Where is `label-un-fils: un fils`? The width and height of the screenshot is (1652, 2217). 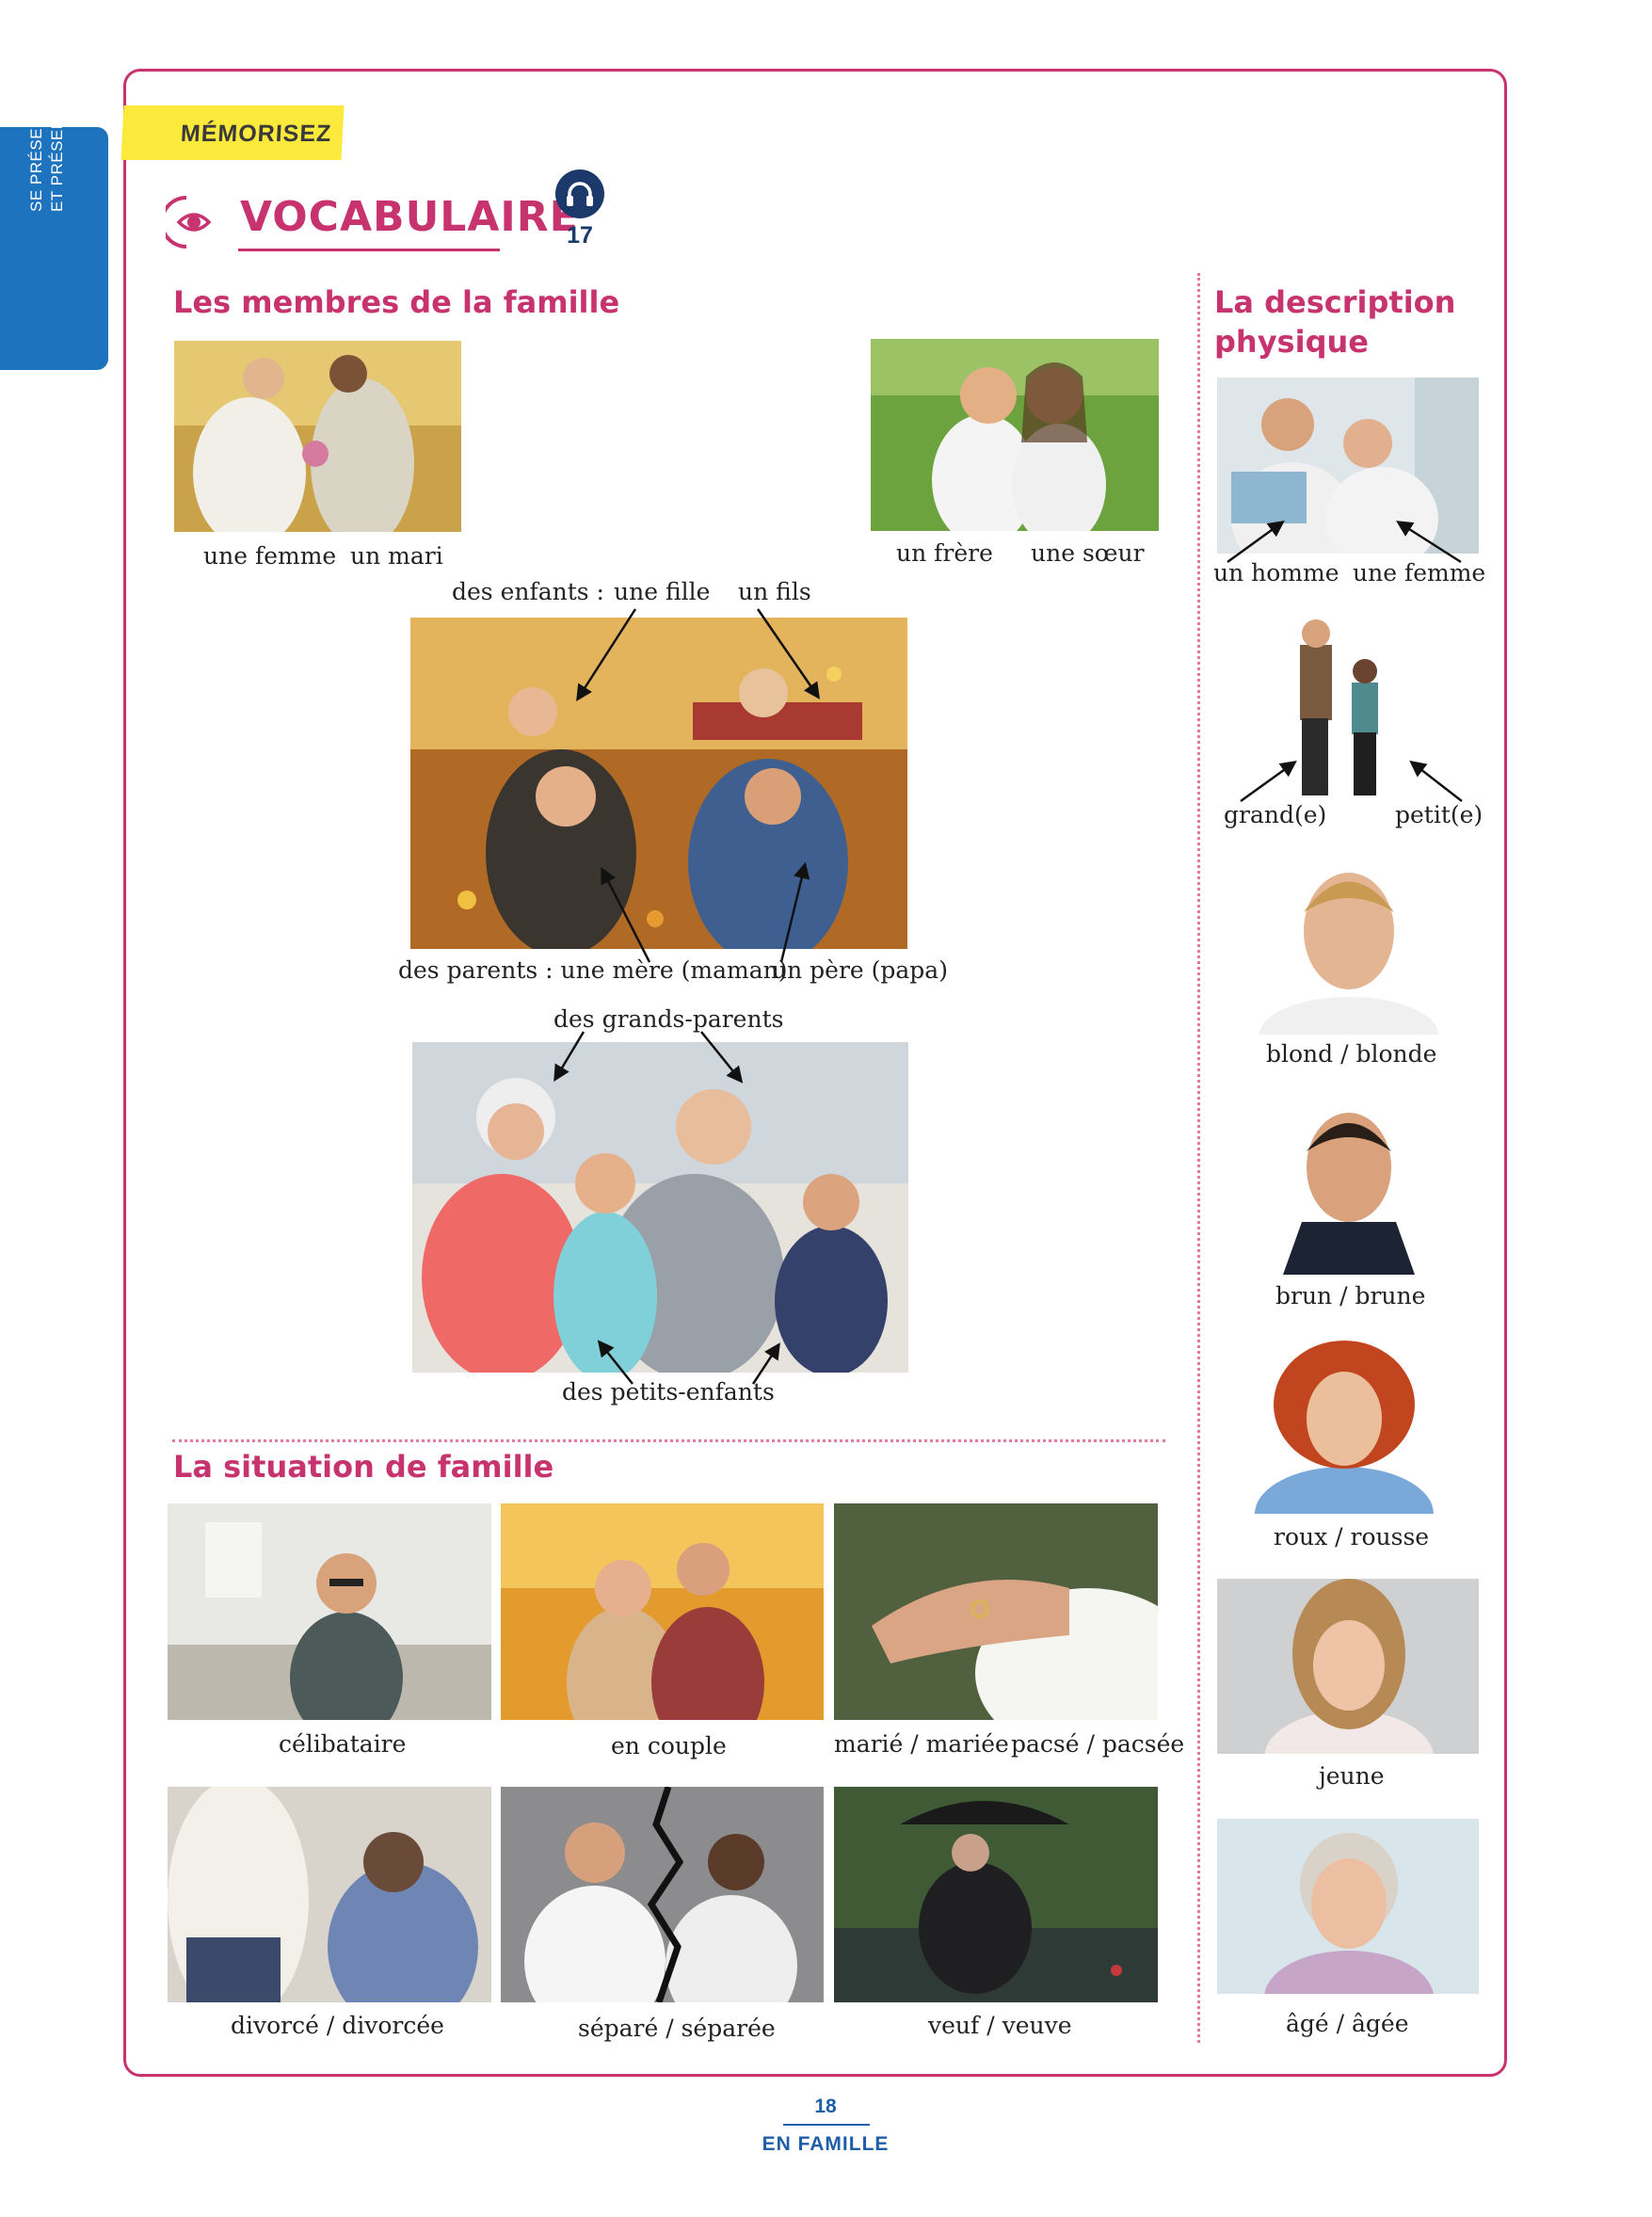 label-un-fils: un fils is located at coordinates (774, 591).